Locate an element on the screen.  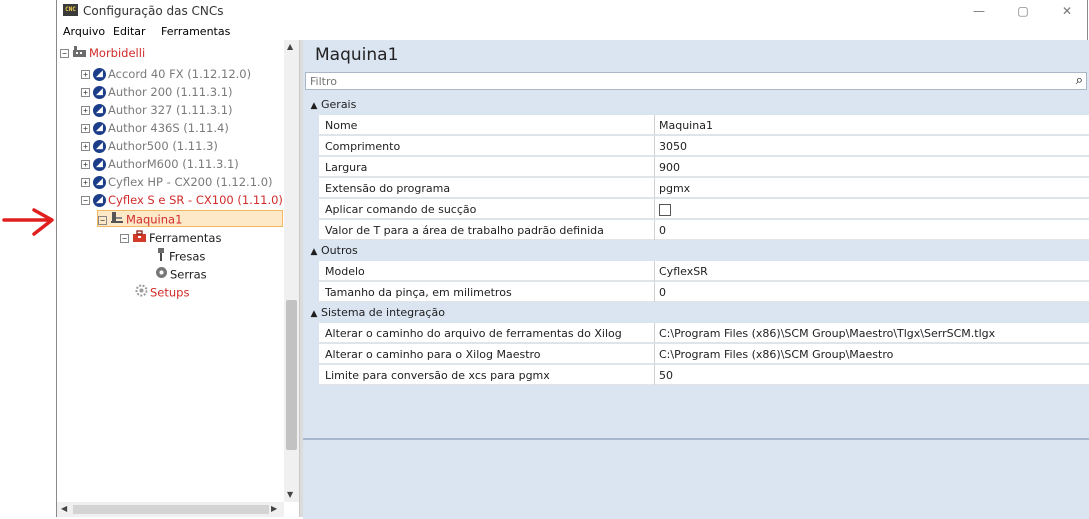
property-row: Comprimento 3050 is located at coordinates (697, 146).